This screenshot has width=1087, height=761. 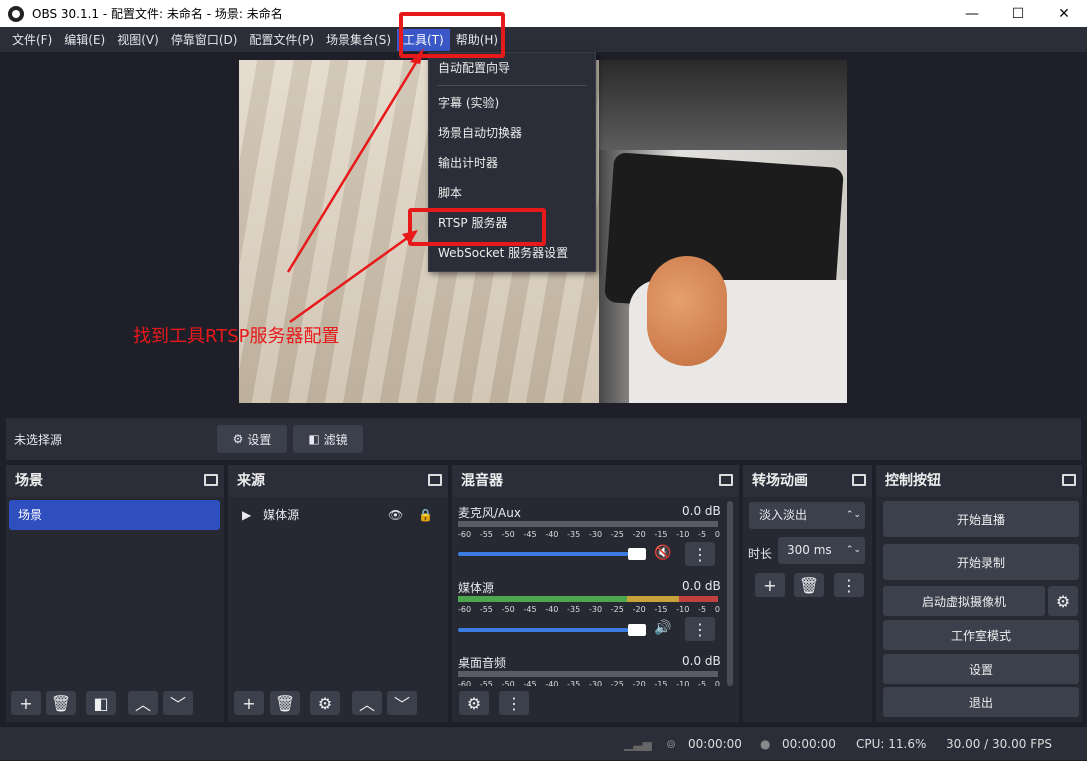 I want to click on remove-source-button: 🗑, so click(x=285, y=703).